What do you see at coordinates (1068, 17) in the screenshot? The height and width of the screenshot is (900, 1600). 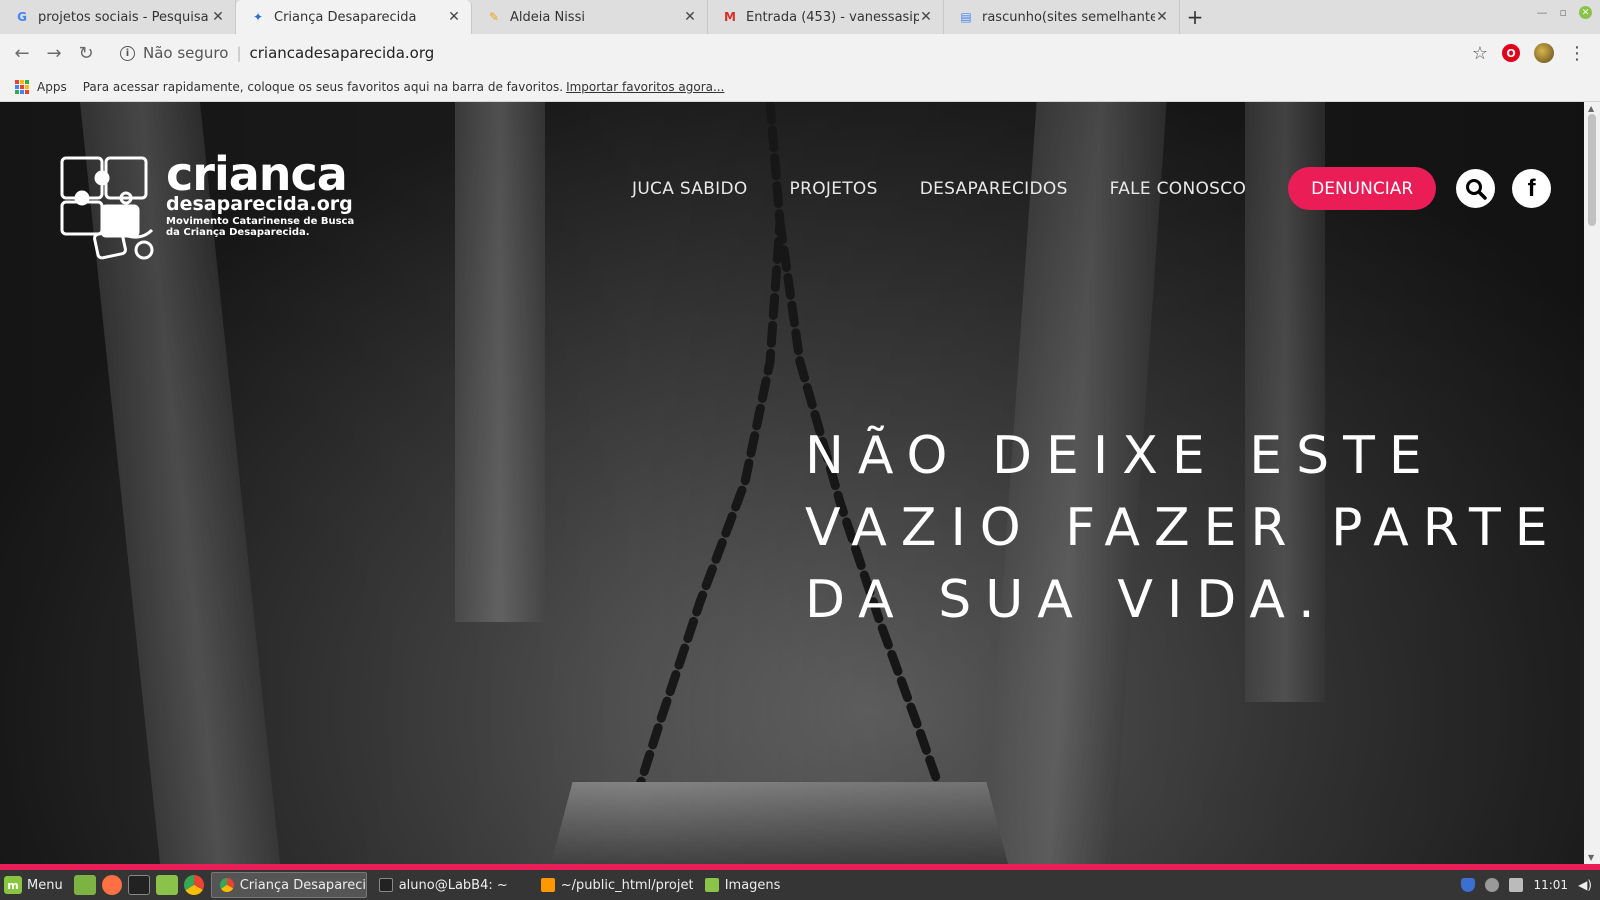 I see `tab-title: rascunho(sites semelhantes, ol` at bounding box center [1068, 17].